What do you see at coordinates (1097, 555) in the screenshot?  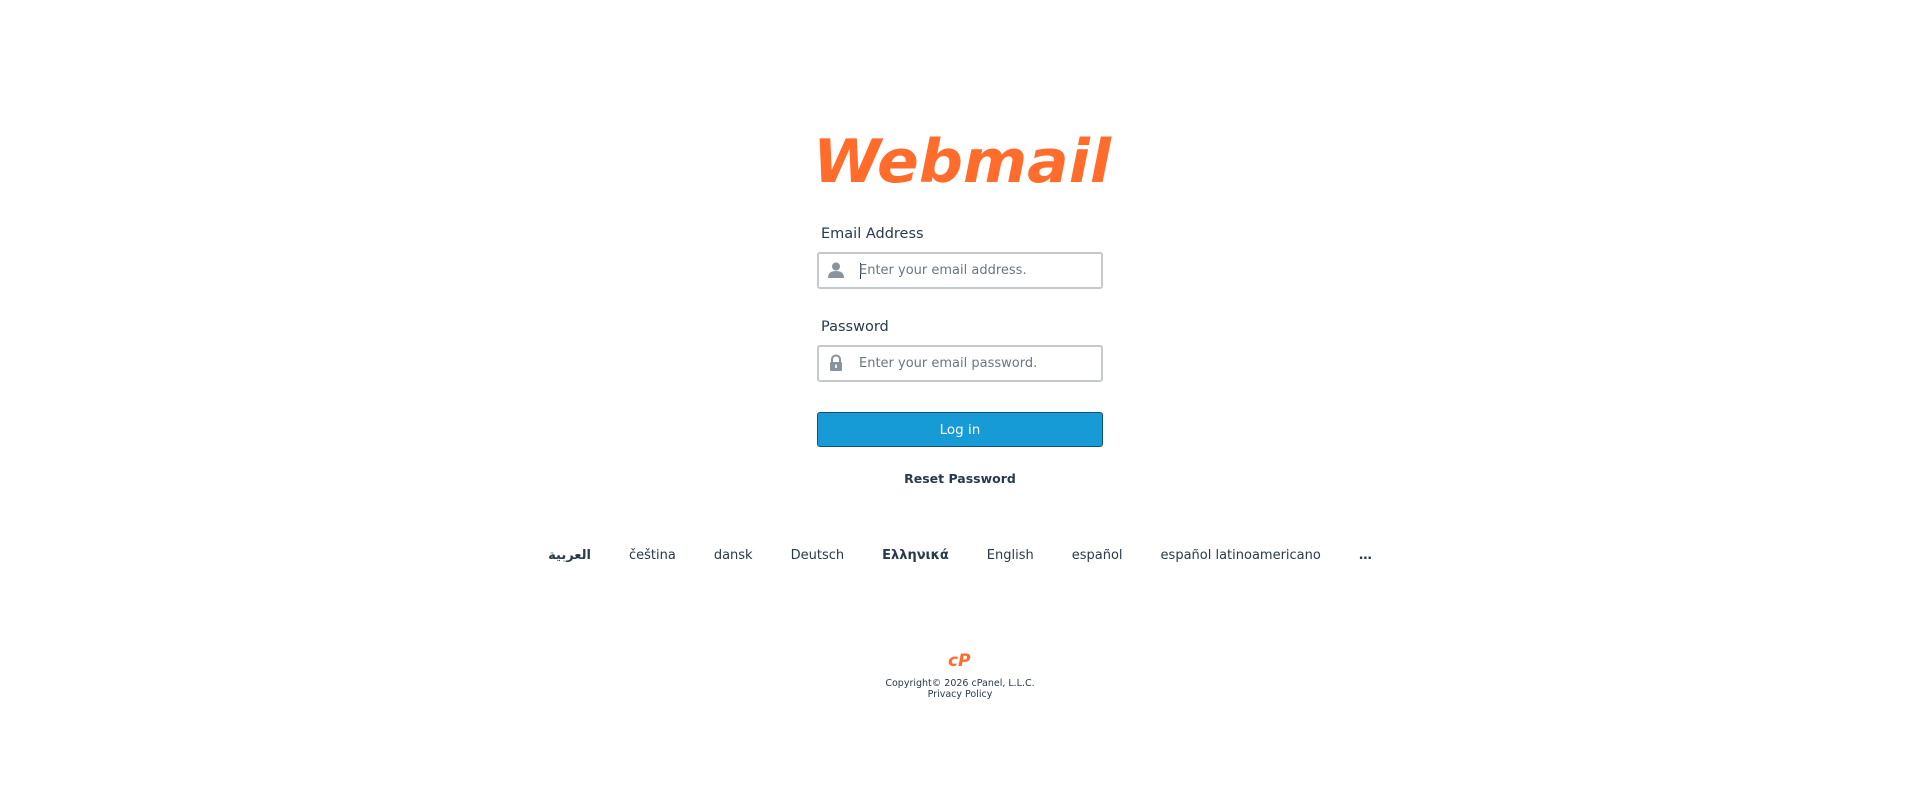 I see `lang-spanish: español` at bounding box center [1097, 555].